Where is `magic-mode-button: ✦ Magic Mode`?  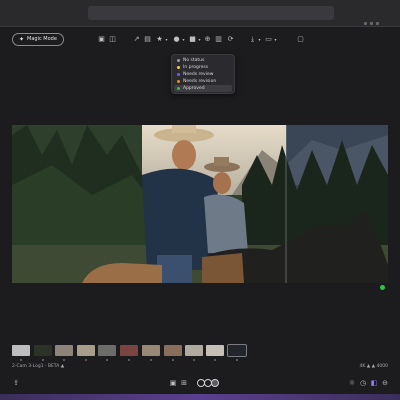
magic-mode-button: ✦ Magic Mode is located at coordinates (38, 39).